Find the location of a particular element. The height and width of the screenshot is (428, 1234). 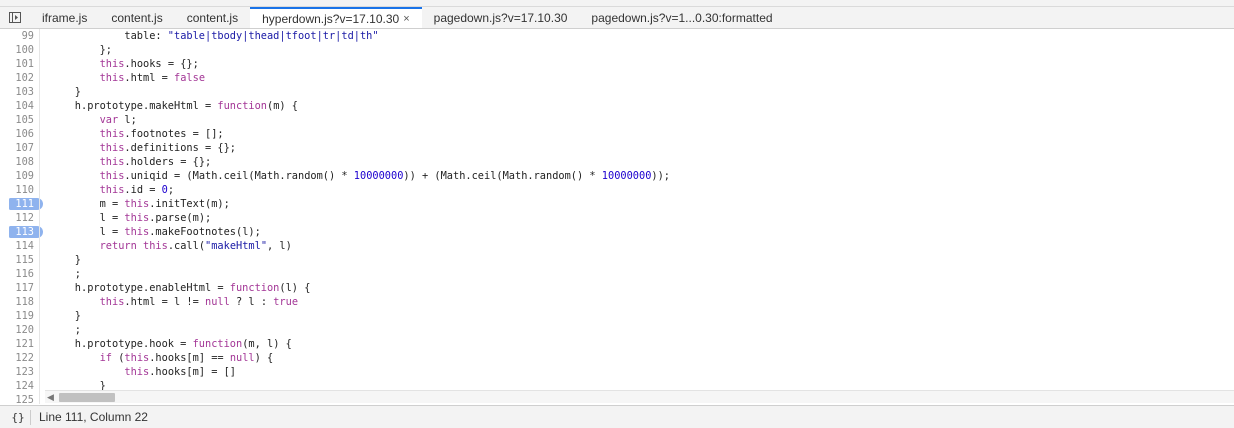

code-line: 104 h.prototype.makeHtml = function(m) { is located at coordinates (617, 106).